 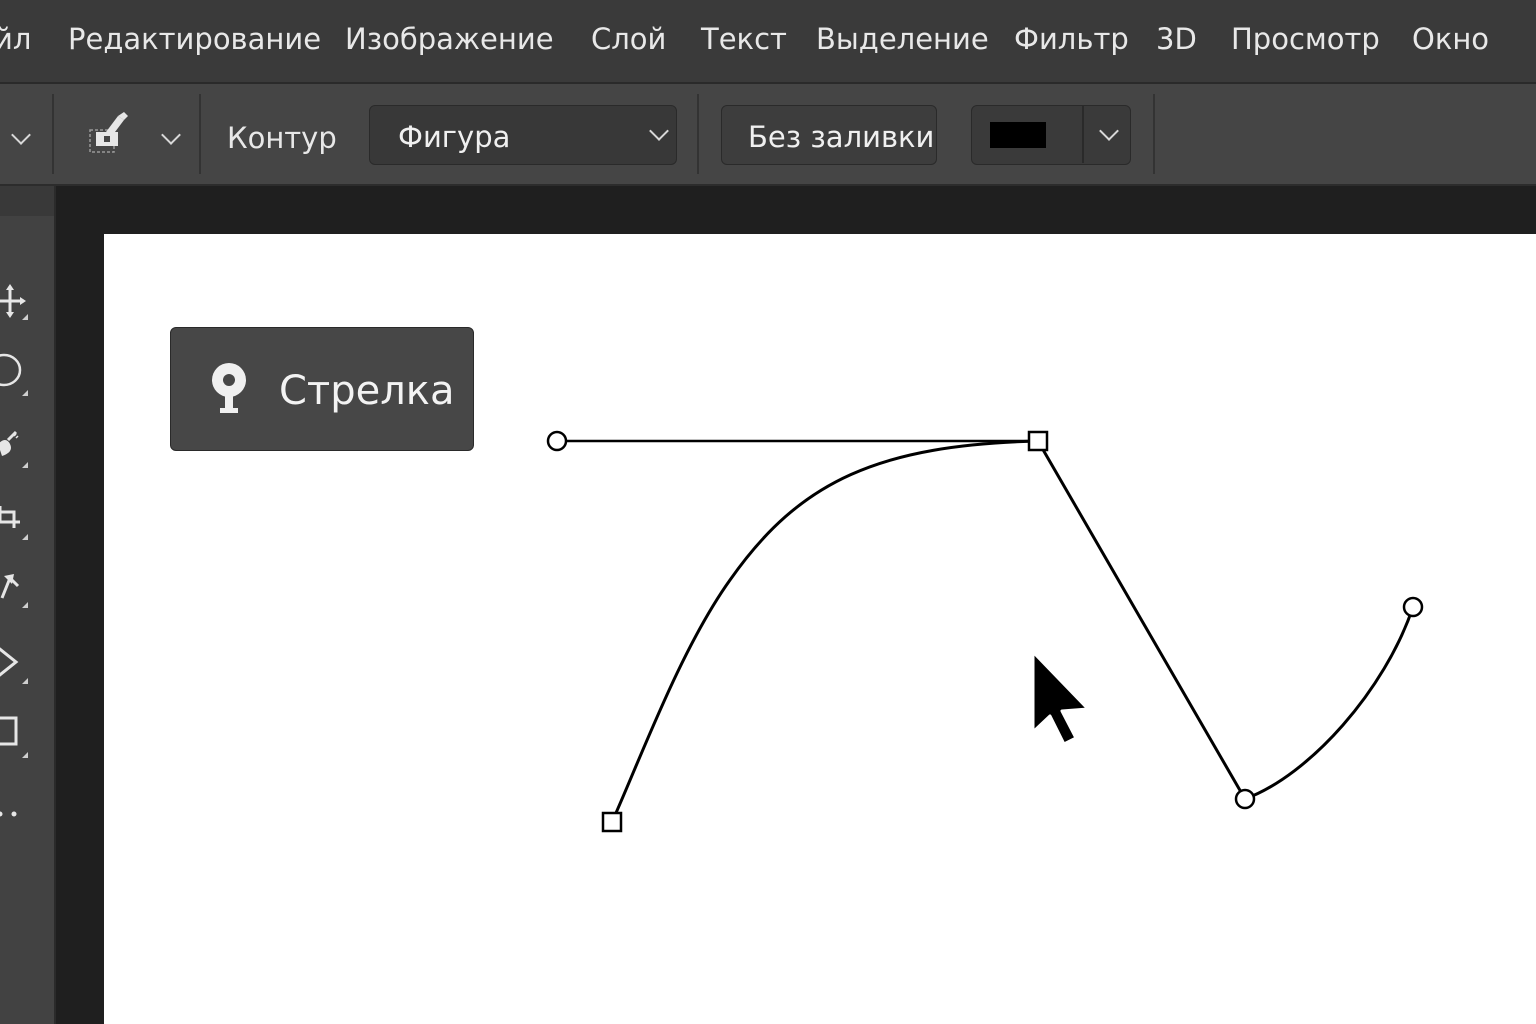 I want to click on mouse-cursor-icon, so click(x=1060, y=698).